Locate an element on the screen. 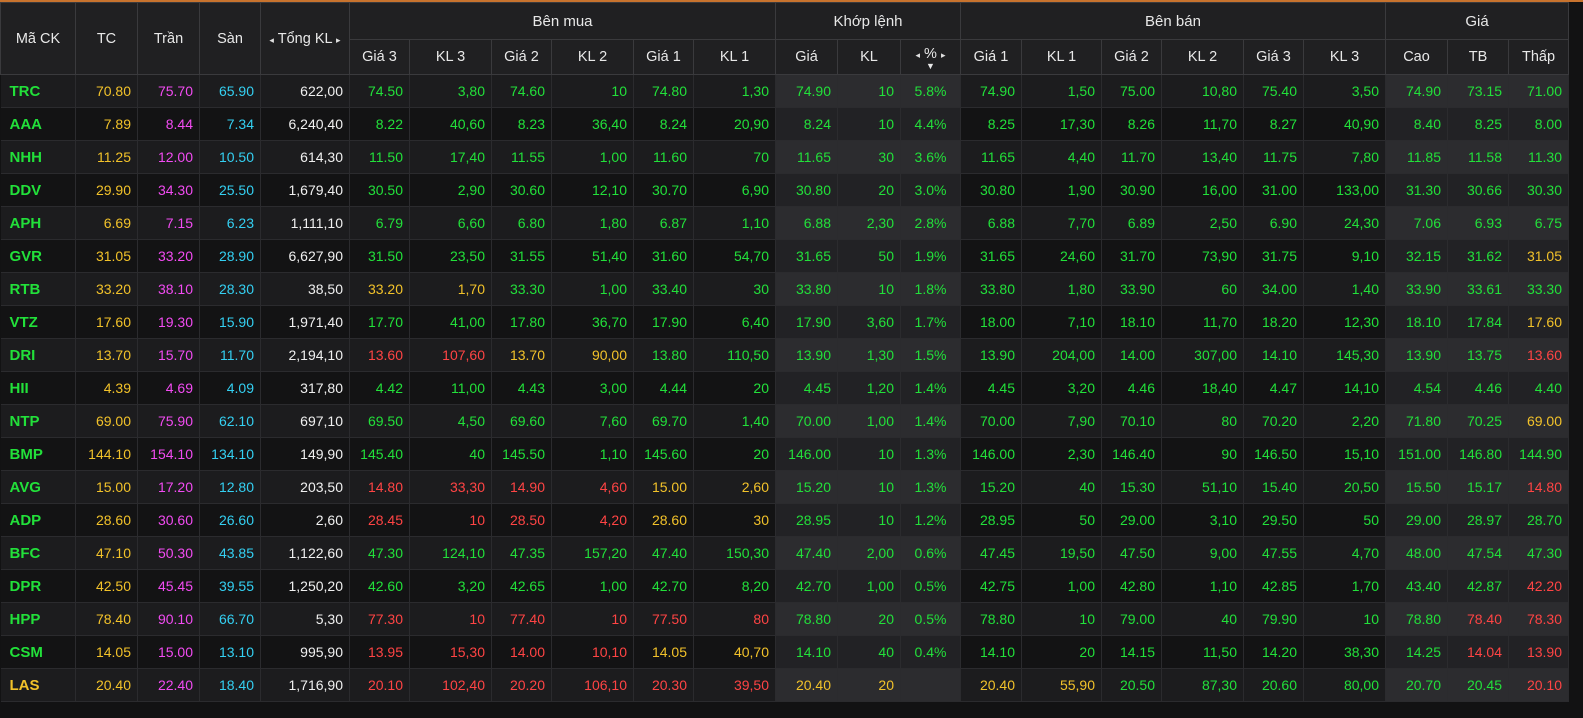  high-price-cell: 32.15 is located at coordinates (1416, 256).